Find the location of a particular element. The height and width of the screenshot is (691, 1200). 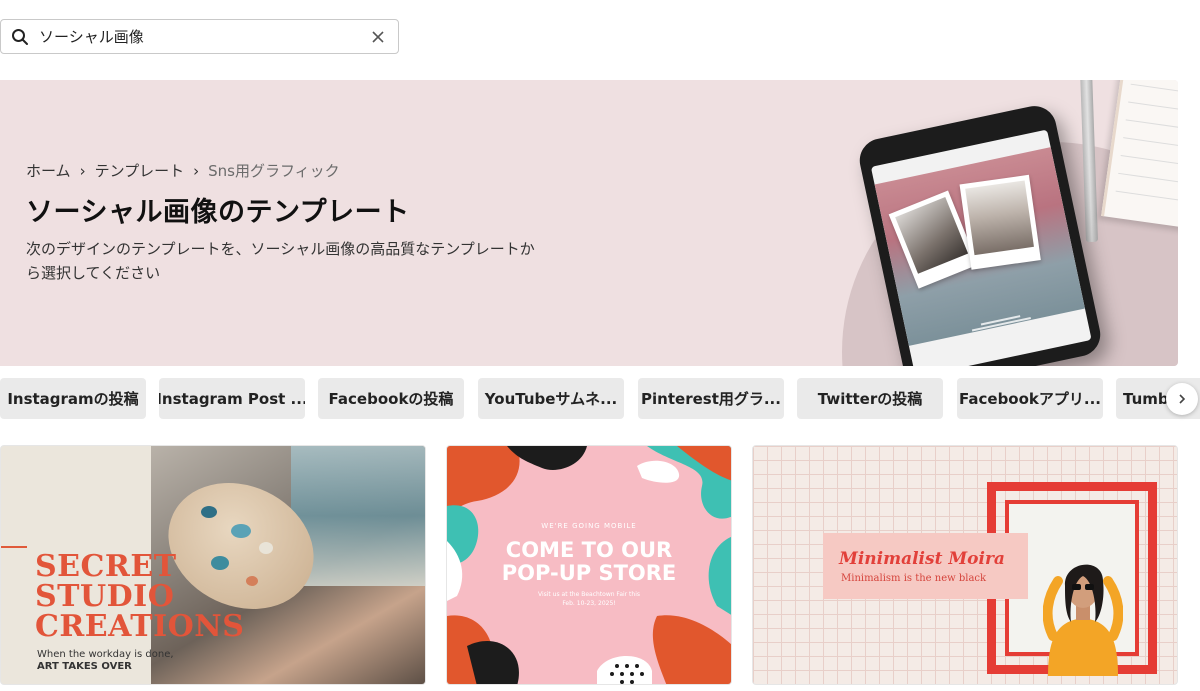

breadcrumb-templates: テンプレート is located at coordinates (140, 170).